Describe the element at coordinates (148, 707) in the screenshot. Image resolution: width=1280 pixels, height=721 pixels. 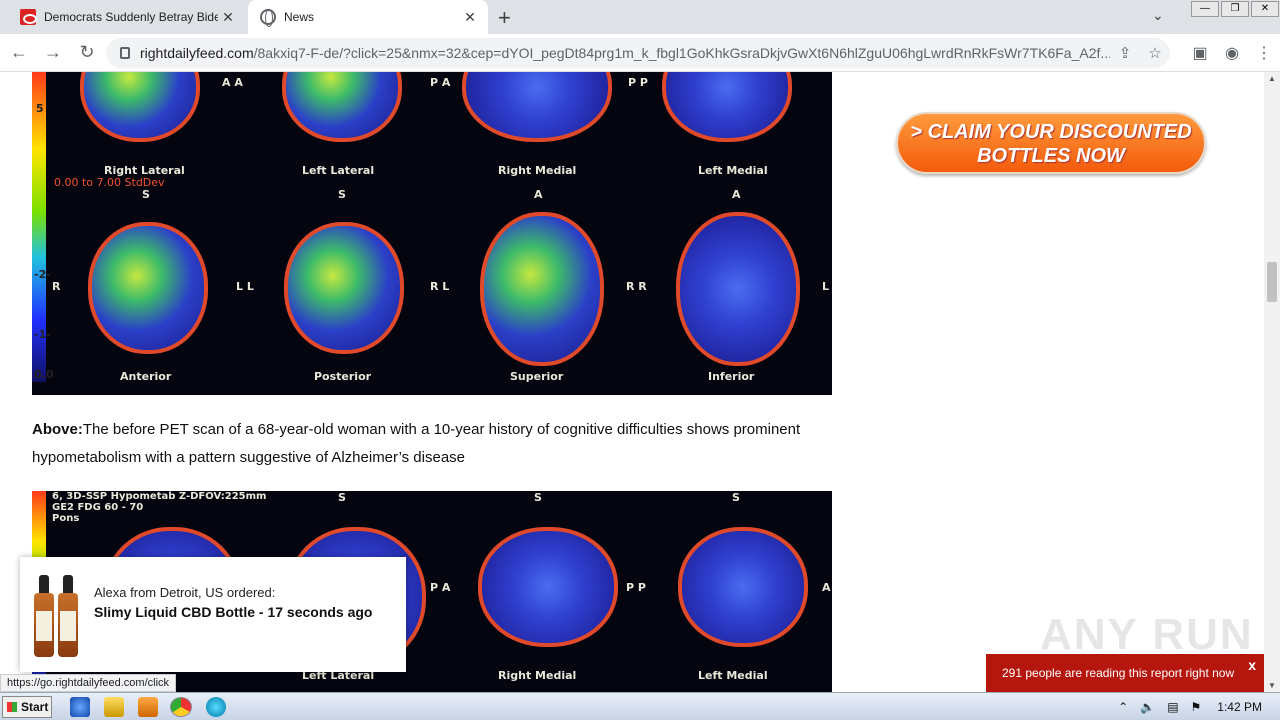
I see `media-player-icon` at that location.